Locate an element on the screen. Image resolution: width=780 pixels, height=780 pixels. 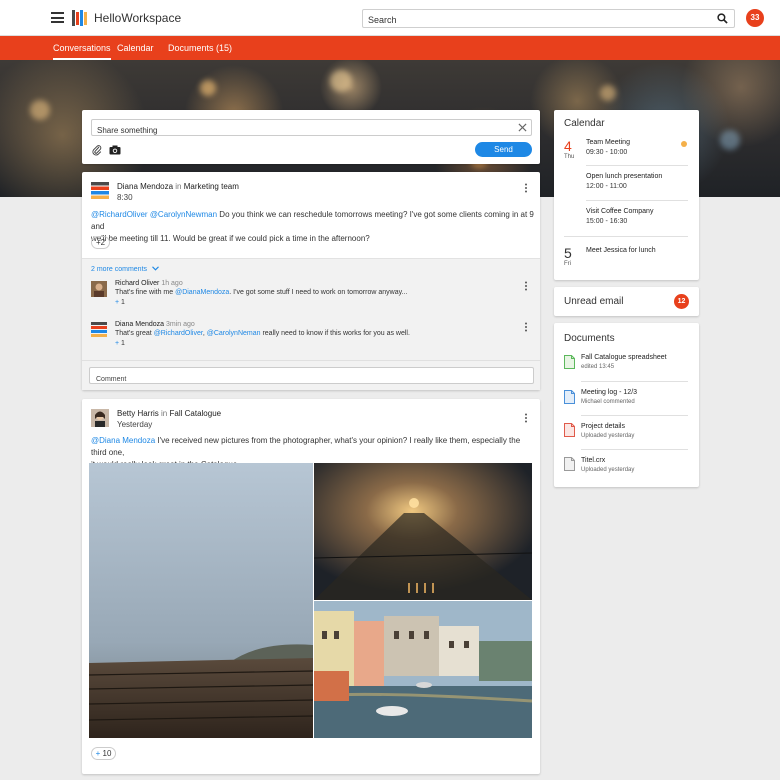
spreadsheet-icon is located at coordinates (569, 362).